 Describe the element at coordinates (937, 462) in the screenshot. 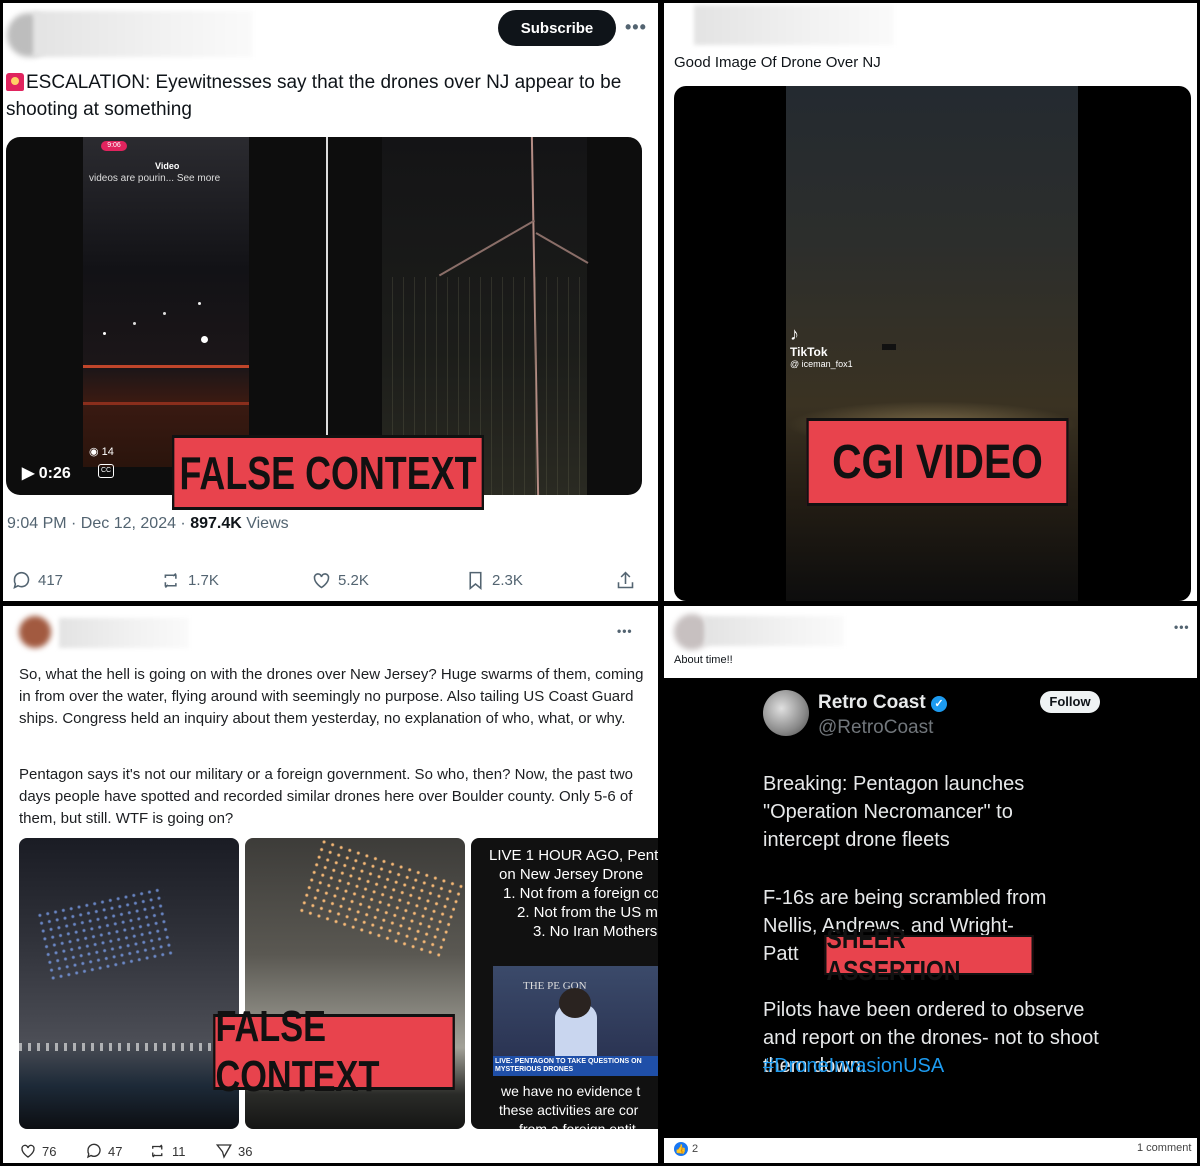

I see `cgi-video-badge: CGI VIDEO` at that location.